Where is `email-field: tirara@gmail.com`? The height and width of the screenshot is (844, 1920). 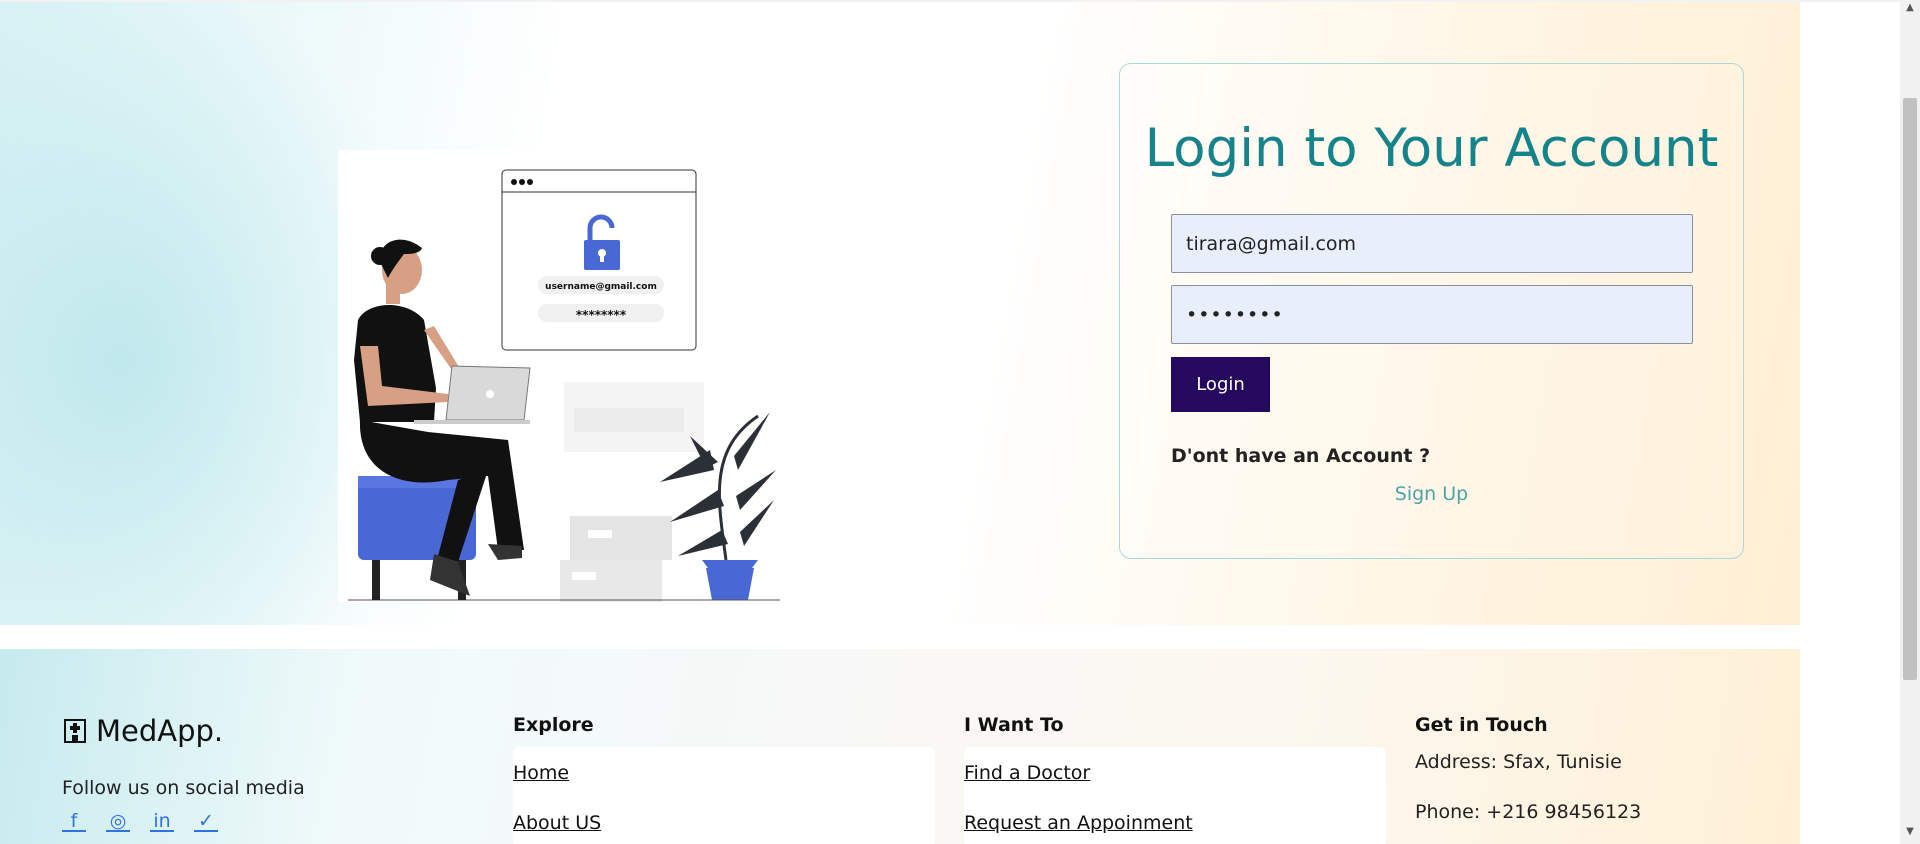 email-field: tirara@gmail.com is located at coordinates (1432, 243).